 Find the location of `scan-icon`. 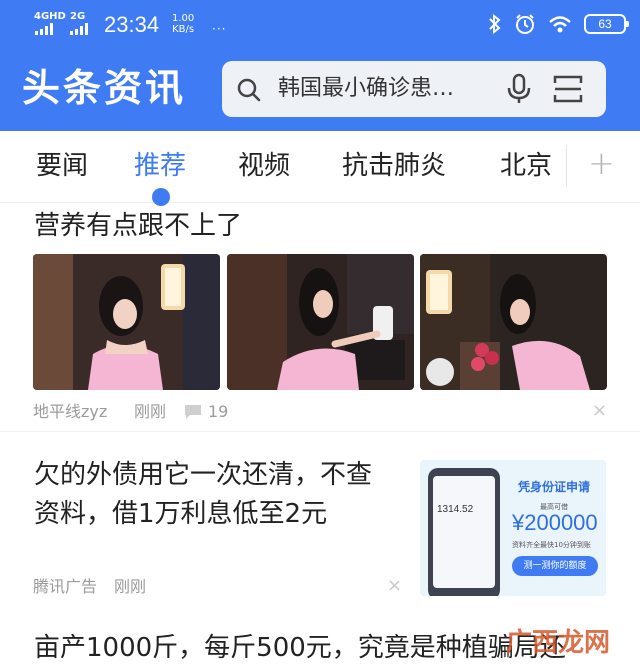

scan-icon is located at coordinates (568, 89).